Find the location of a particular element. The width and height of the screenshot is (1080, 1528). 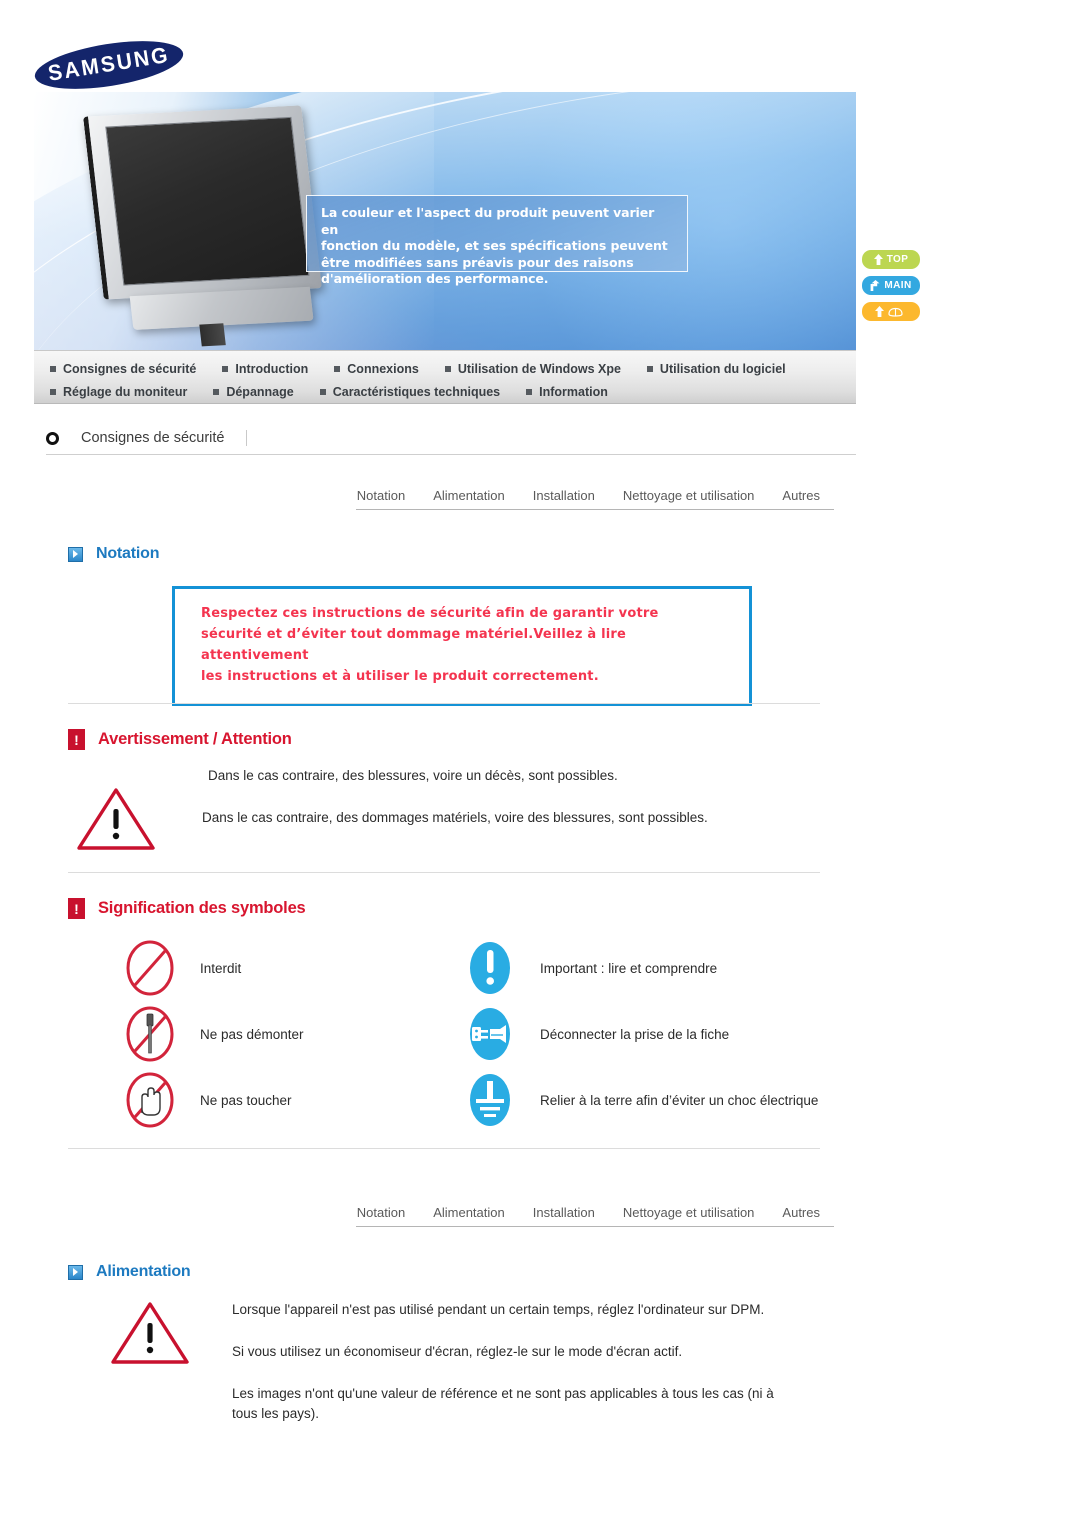

nav-label: Utilisation du logiciel is located at coordinates (722, 368).